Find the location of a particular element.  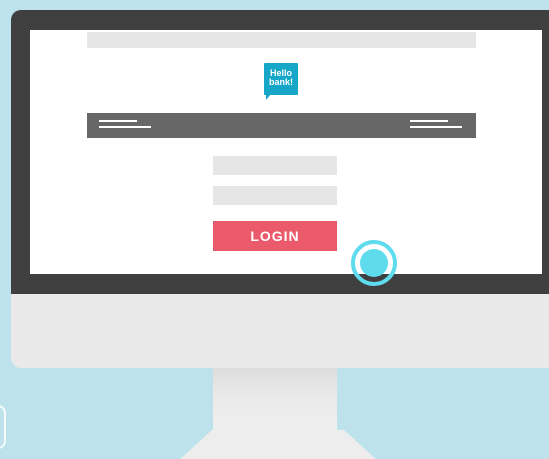

tap-indicator-dot is located at coordinates (374, 263).